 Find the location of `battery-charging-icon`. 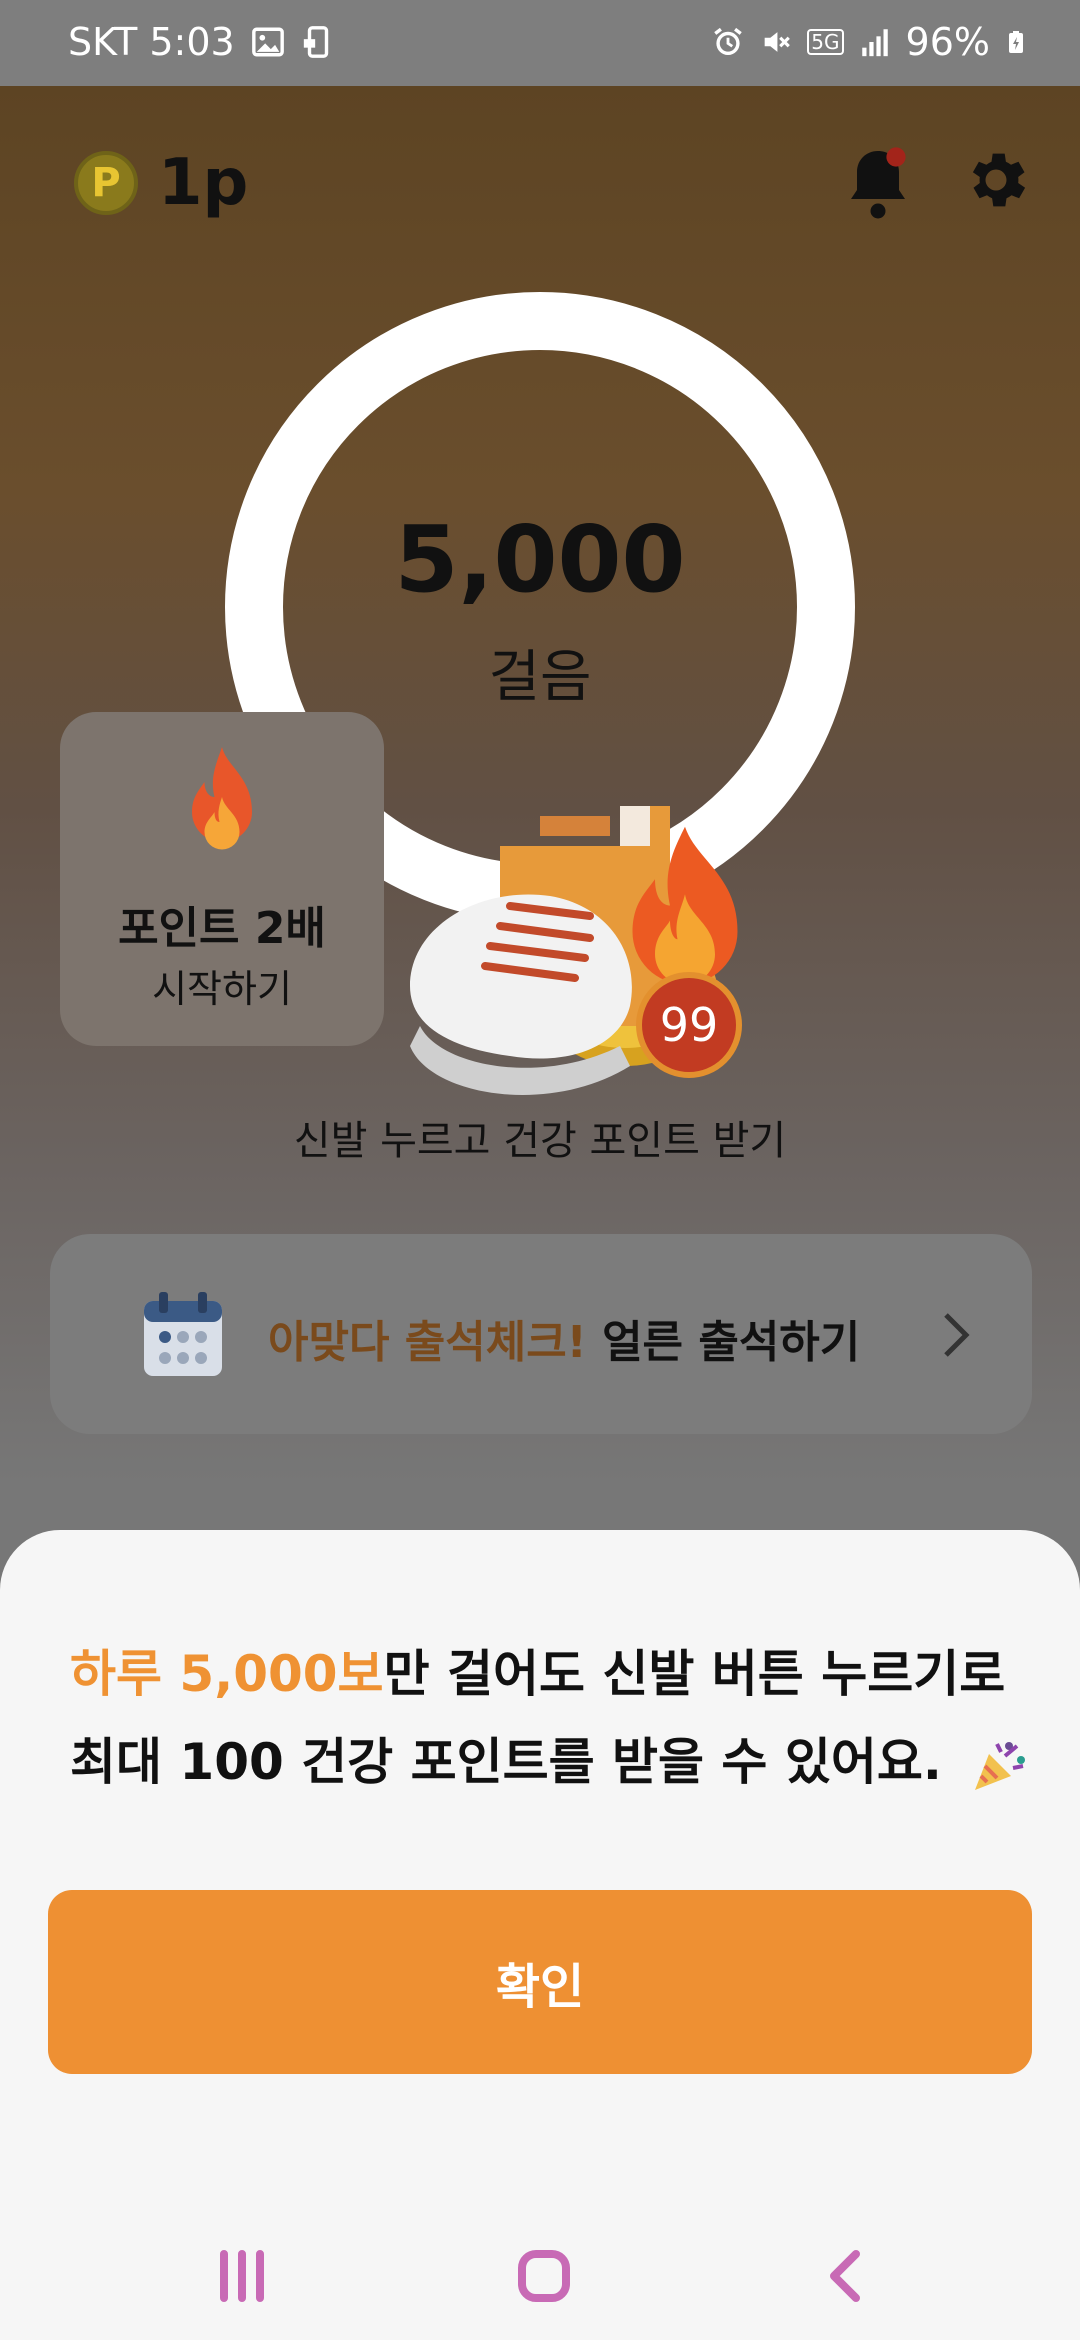

battery-charging-icon is located at coordinates (1016, 42).